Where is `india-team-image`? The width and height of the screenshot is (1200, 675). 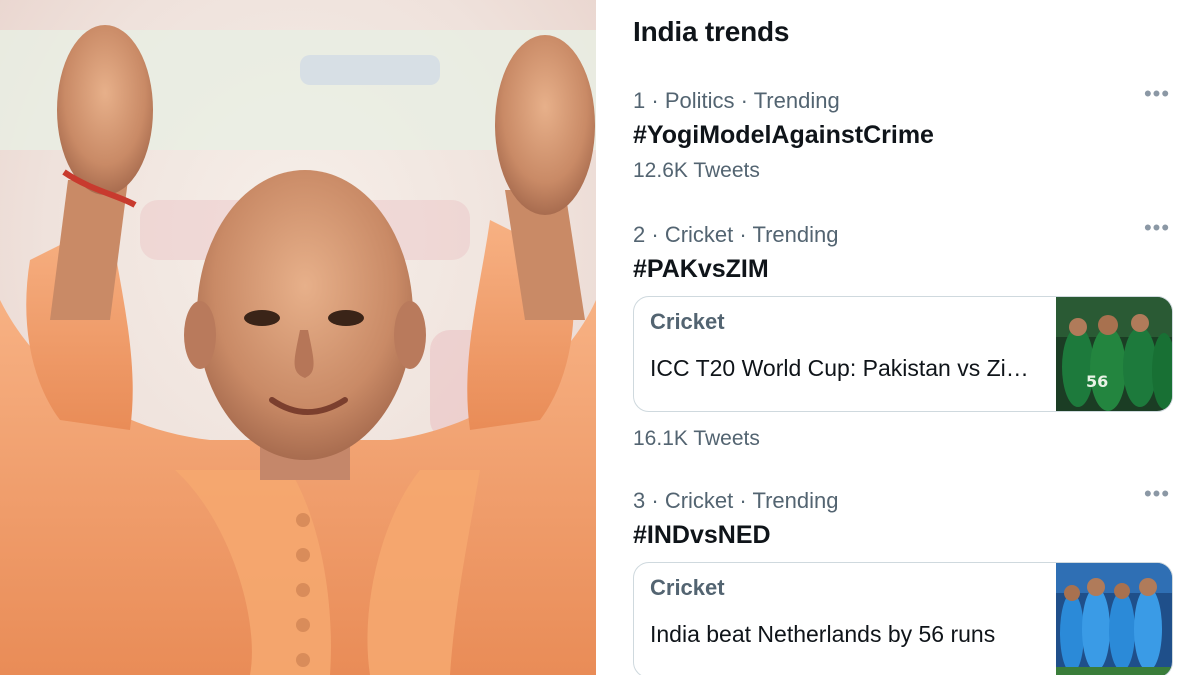 india-team-image is located at coordinates (1114, 619).